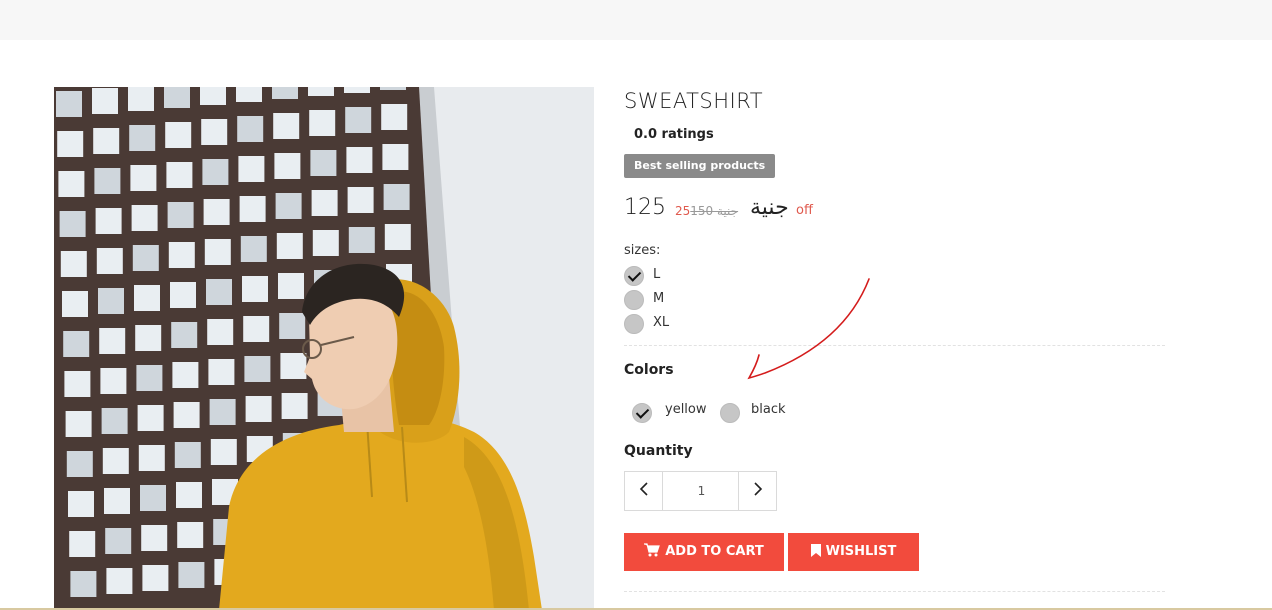  Describe the element at coordinates (636, 20) in the screenshot. I see `top-bar` at that location.